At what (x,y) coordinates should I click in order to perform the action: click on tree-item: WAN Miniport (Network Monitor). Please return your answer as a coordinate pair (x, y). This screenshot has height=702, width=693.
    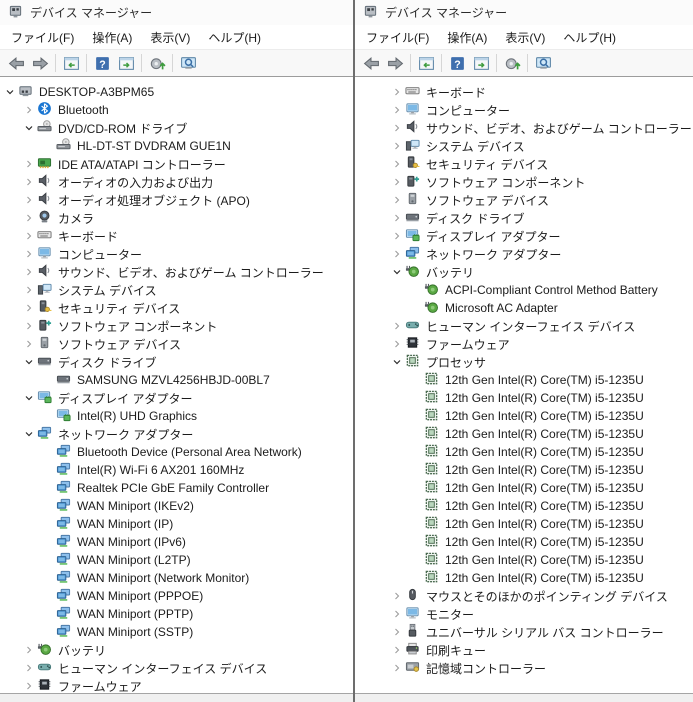
    Looking at the image, I should click on (176, 578).